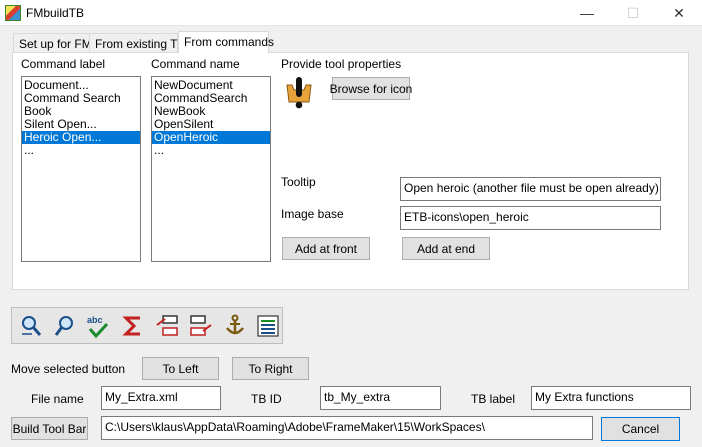 This screenshot has height=447, width=702. I want to click on tab-from-commands: From commands, so click(226, 42).